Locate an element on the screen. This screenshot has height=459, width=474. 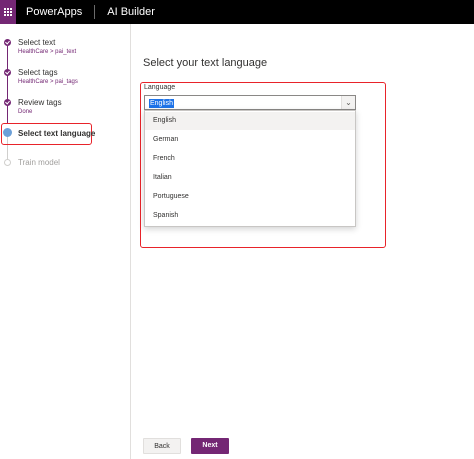
language-label: Language is located at coordinates (160, 87).